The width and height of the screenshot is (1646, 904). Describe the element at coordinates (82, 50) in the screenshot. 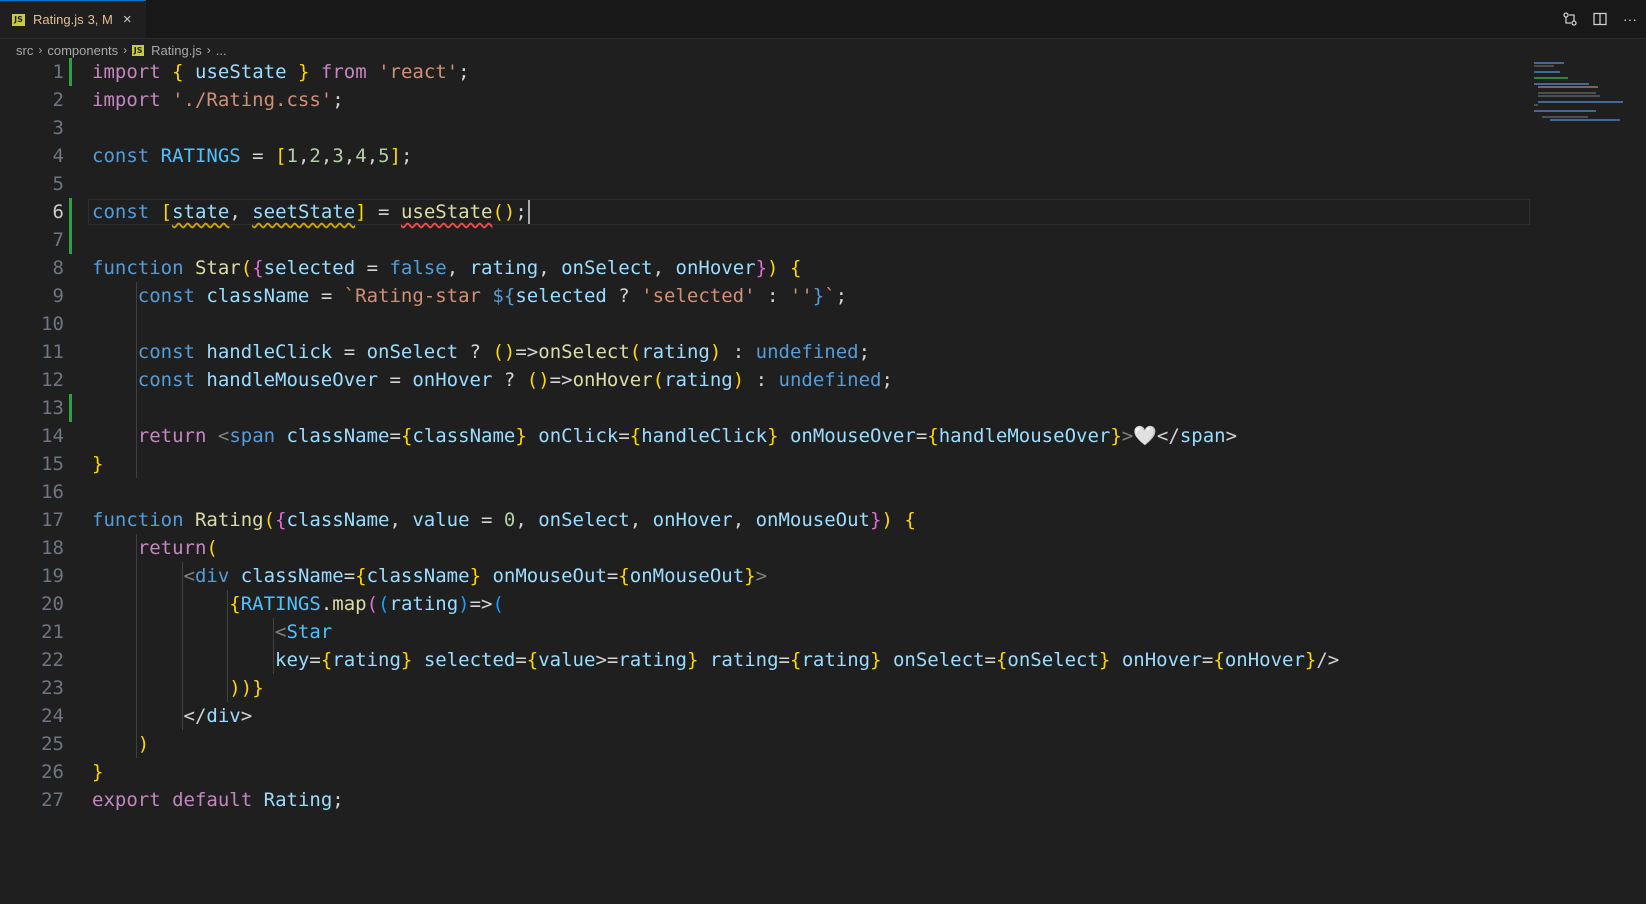

I see `breadcrumb-components: components` at that location.